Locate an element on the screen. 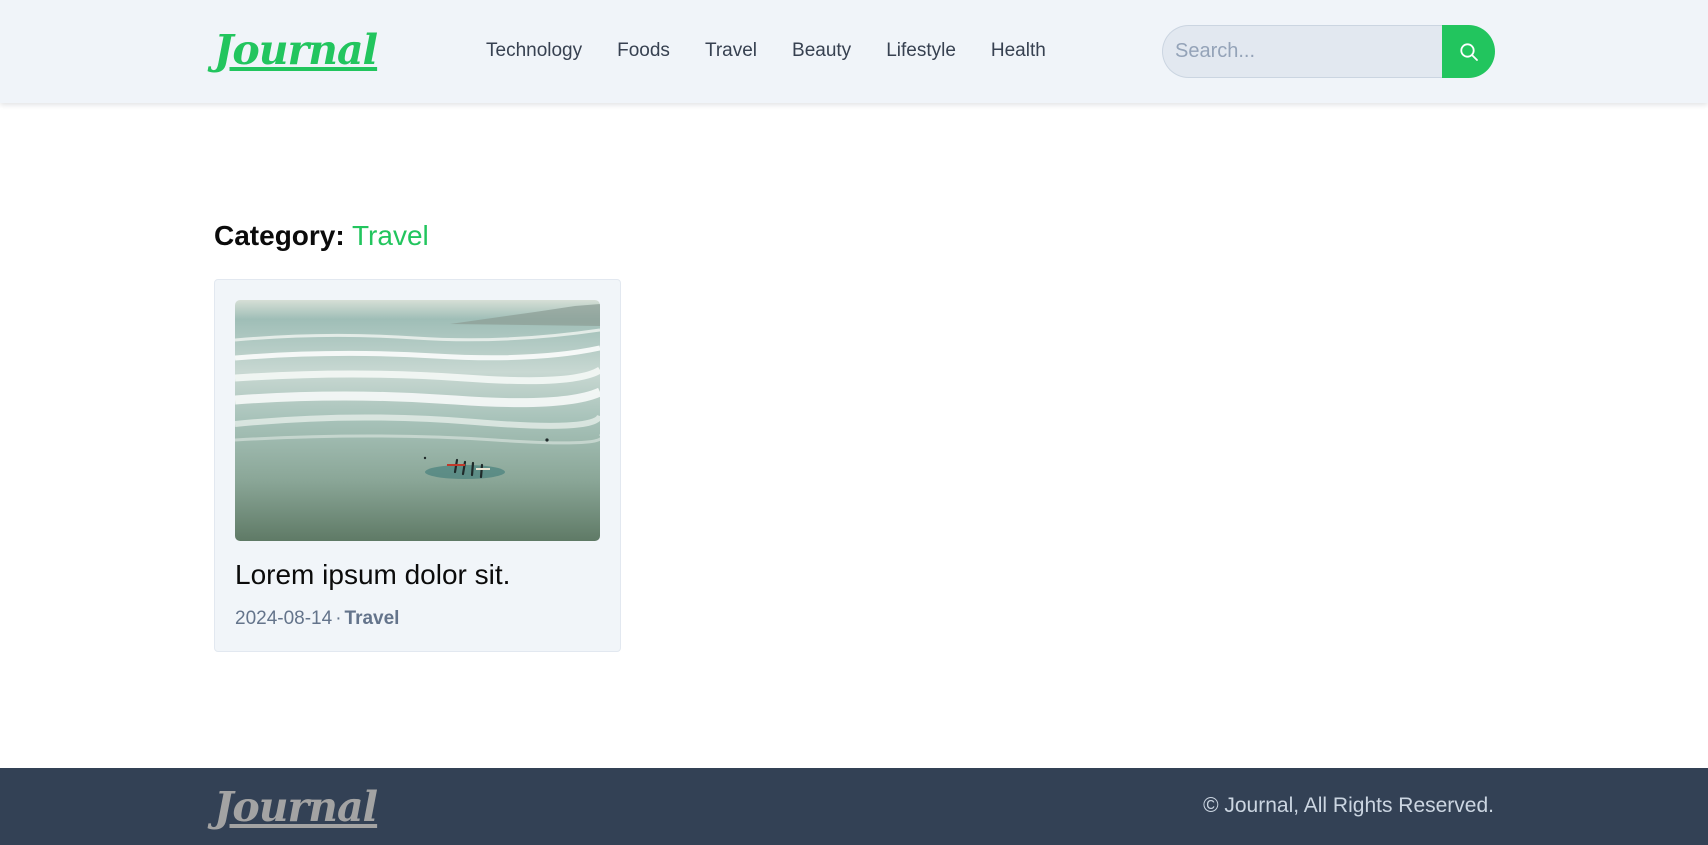 The height and width of the screenshot is (845, 1708). nav-item: Lifestyle is located at coordinates (921, 51).